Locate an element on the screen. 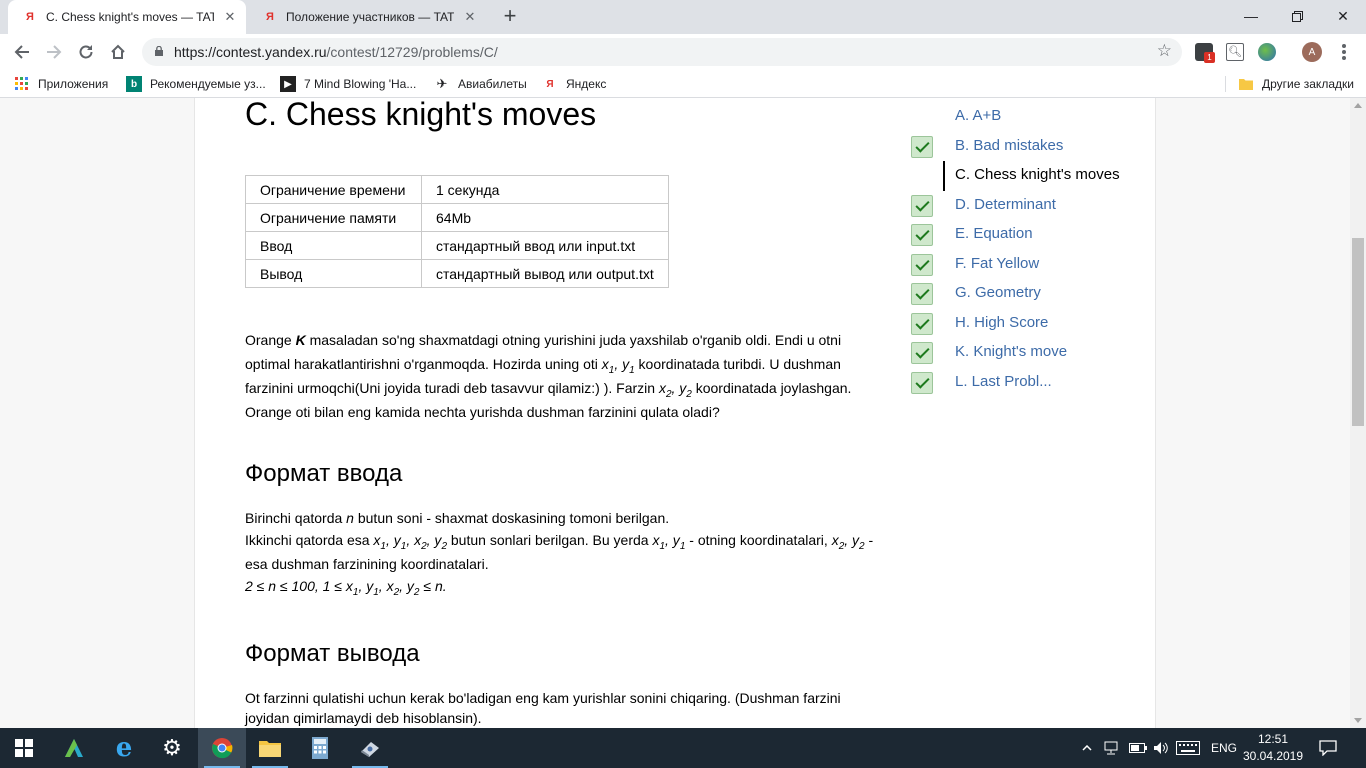 The width and height of the screenshot is (1366, 768). yandex-favicon-icon: Я is located at coordinates (30, 17).